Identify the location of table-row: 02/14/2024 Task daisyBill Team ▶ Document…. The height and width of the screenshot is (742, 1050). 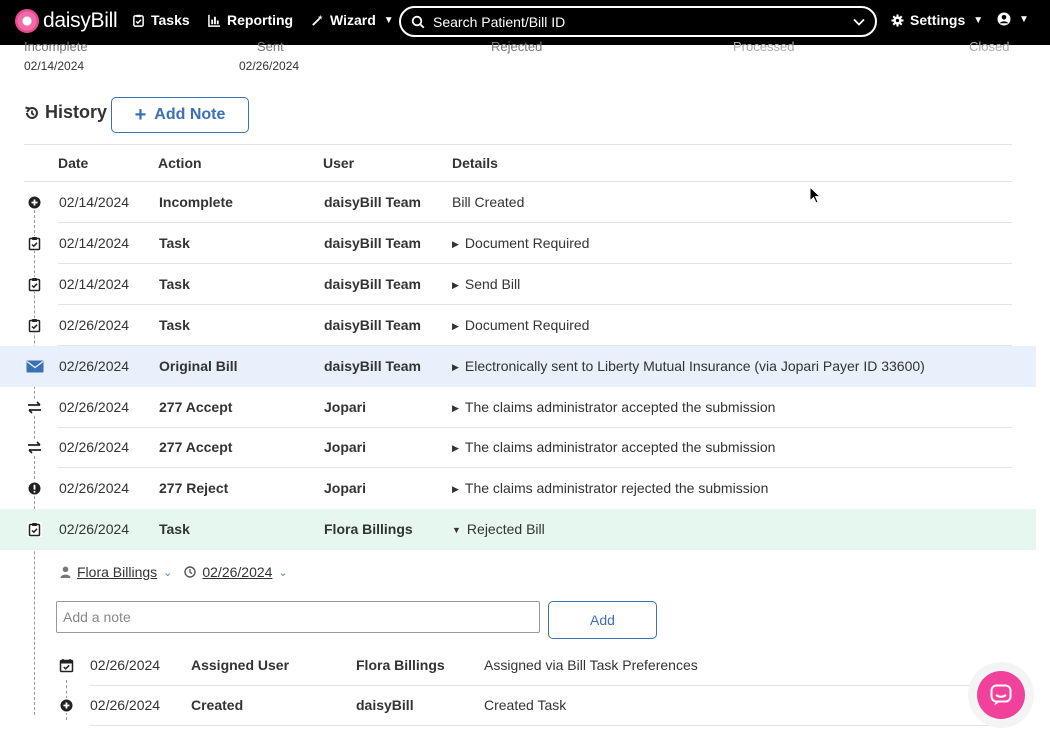
(518, 243).